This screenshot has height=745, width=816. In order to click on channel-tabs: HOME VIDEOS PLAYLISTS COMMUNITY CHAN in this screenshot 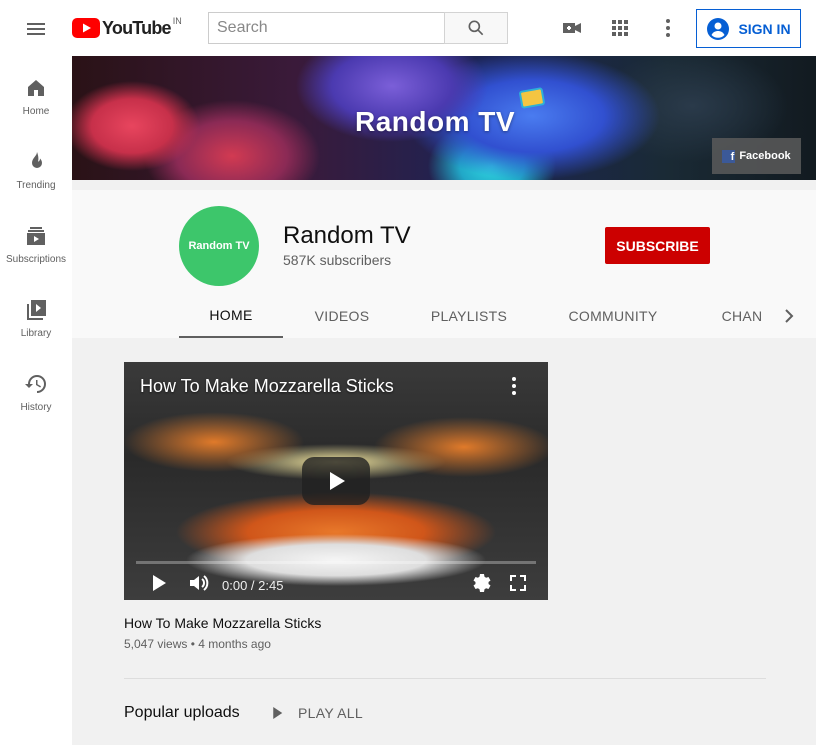, I will do `click(444, 316)`.